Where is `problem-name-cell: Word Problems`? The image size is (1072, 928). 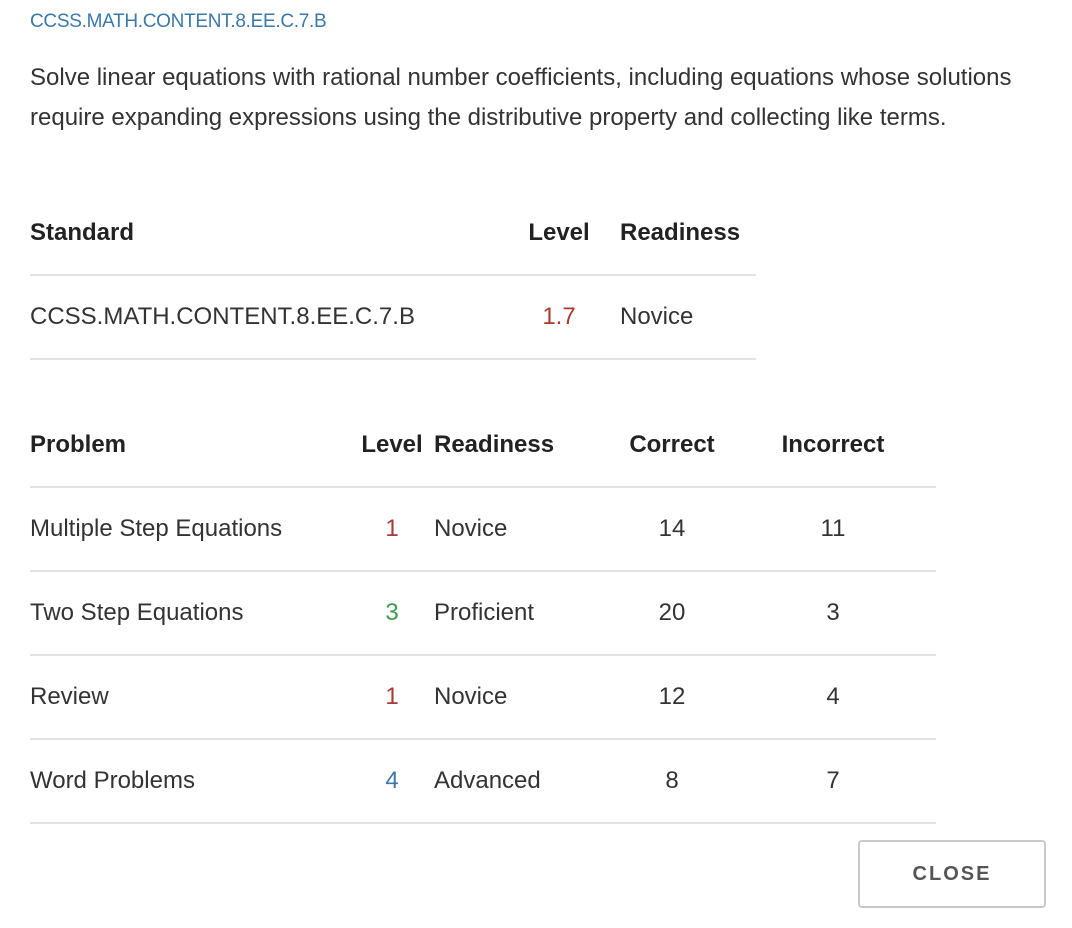 problem-name-cell: Word Problems is located at coordinates (190, 781).